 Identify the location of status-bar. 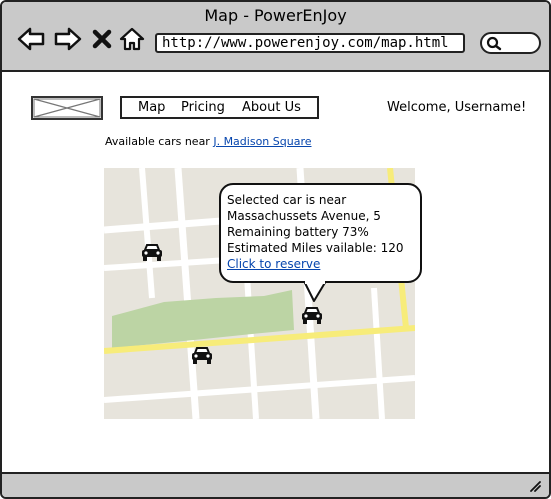
(275, 484).